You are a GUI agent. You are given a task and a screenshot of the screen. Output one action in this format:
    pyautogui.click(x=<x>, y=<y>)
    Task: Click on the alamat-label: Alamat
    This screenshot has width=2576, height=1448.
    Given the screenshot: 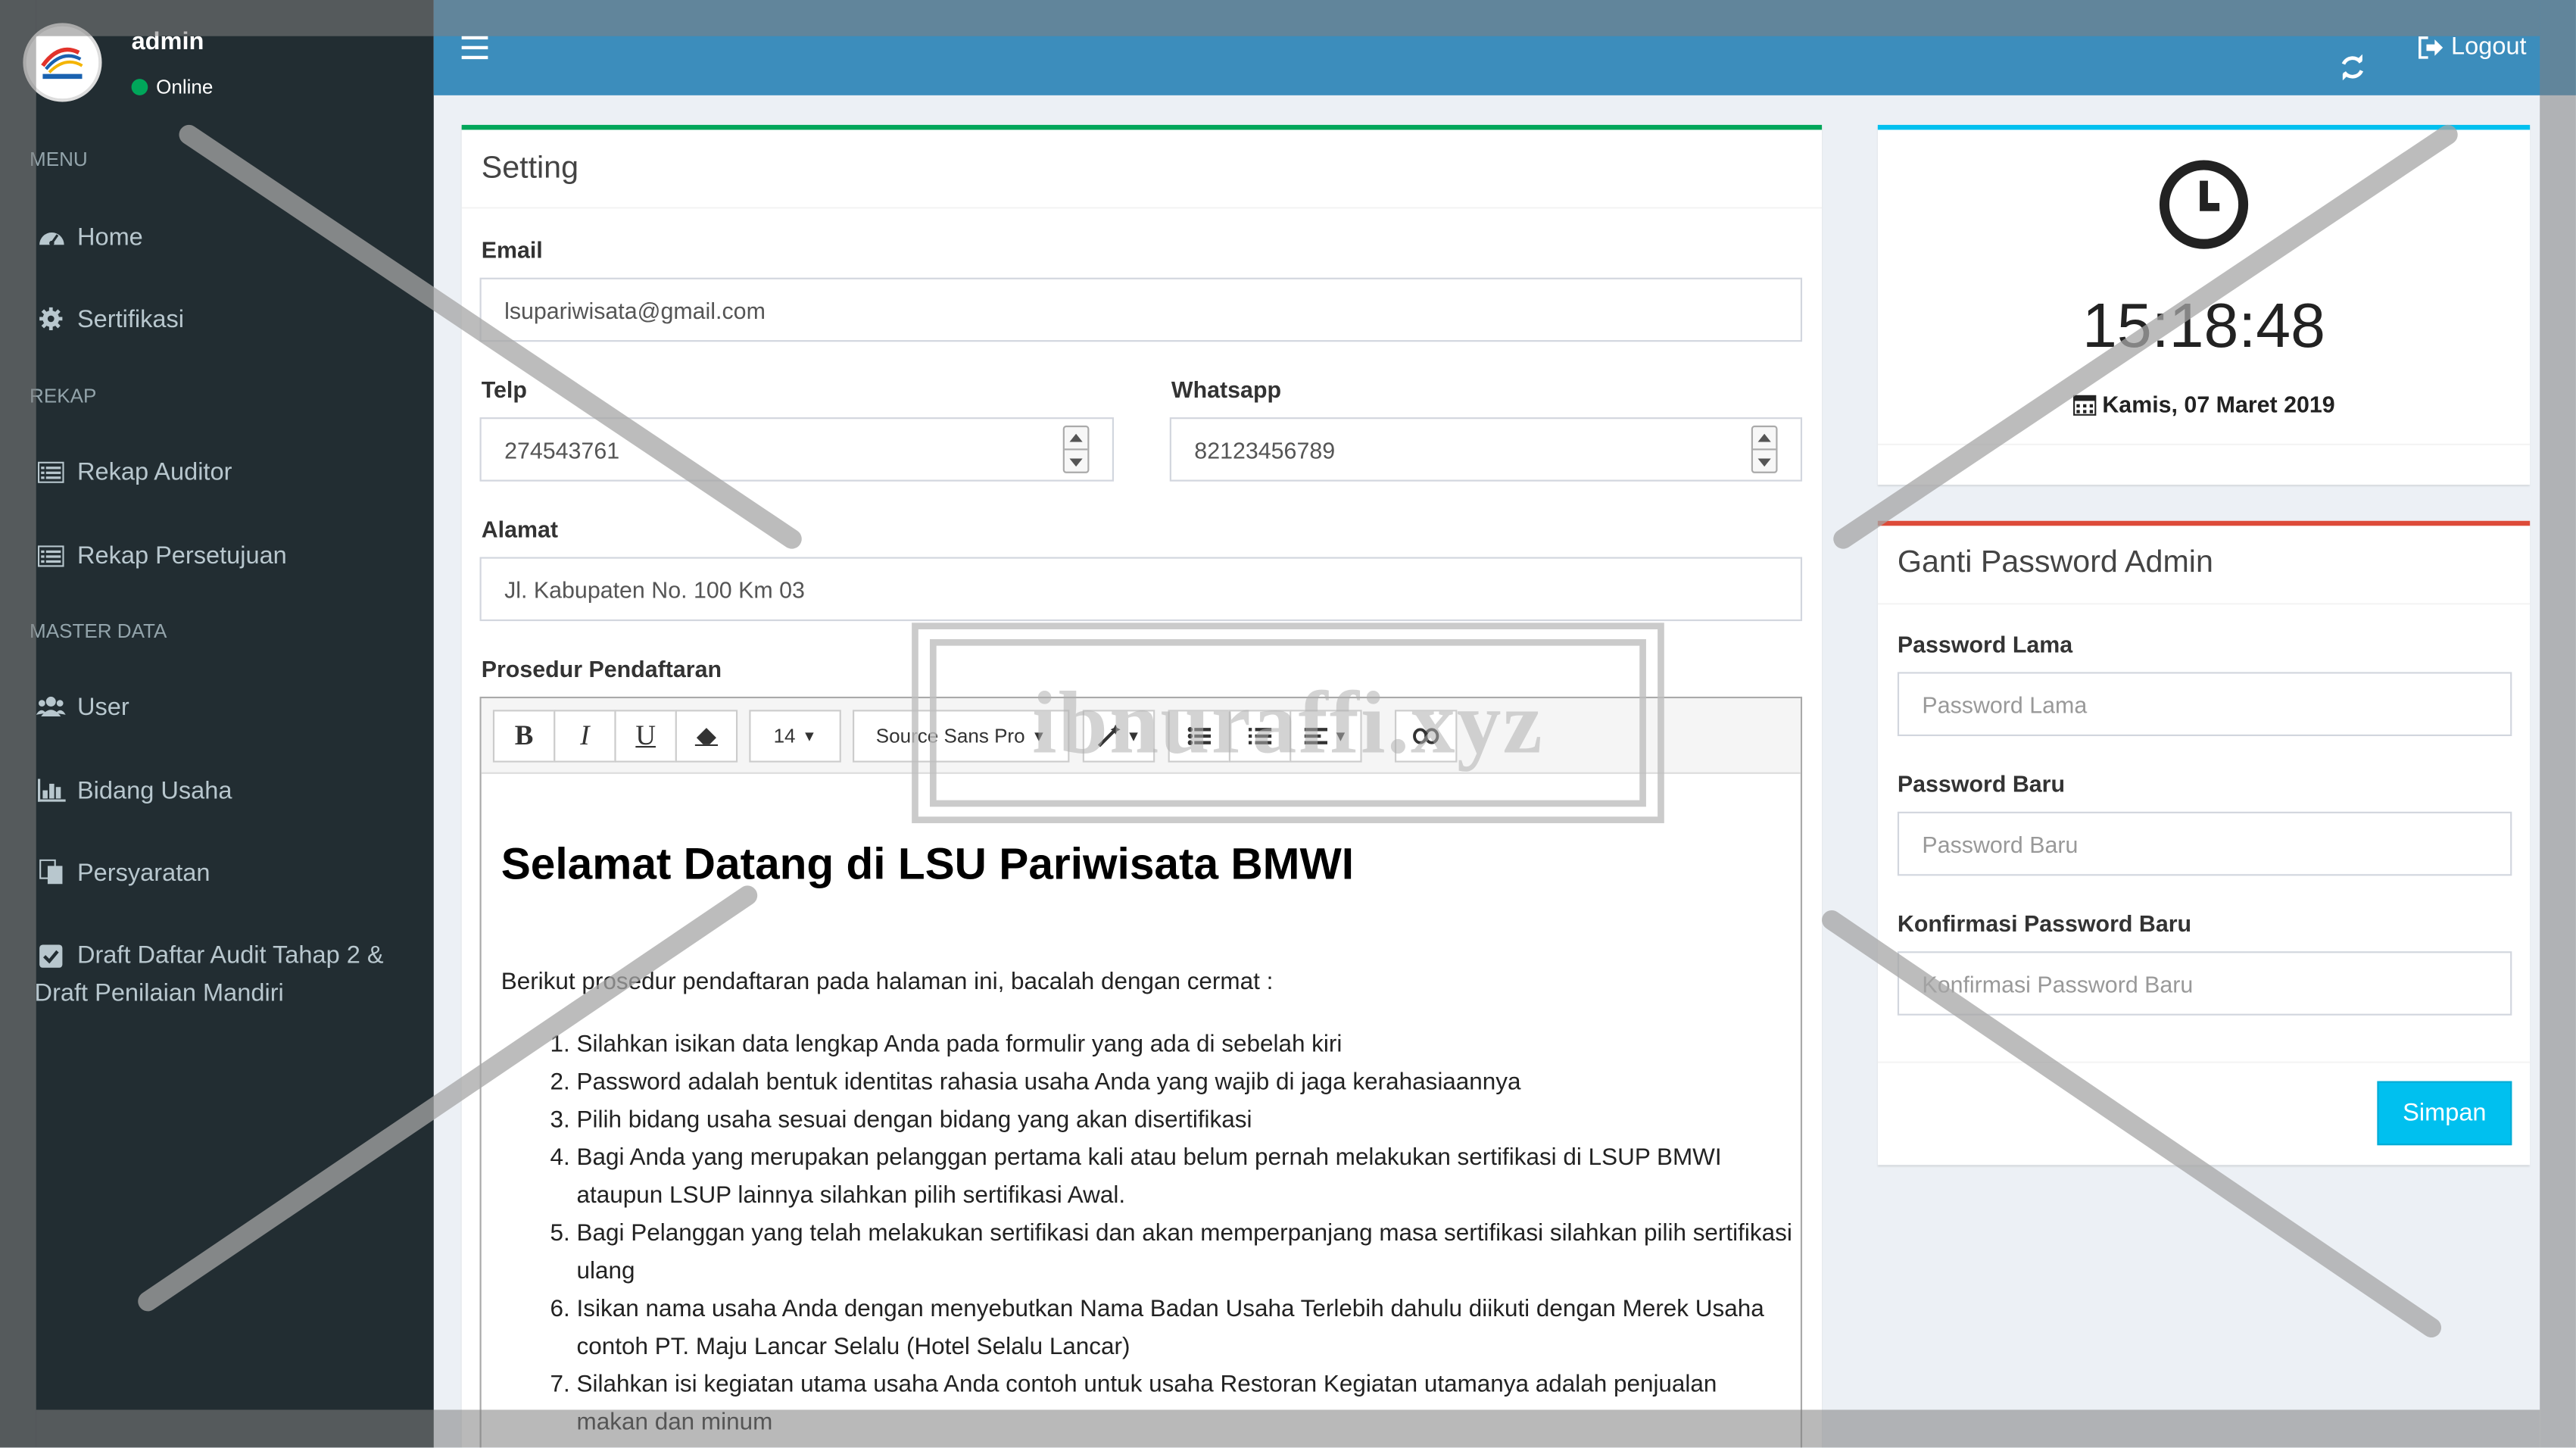 What is the action you would take?
    pyautogui.click(x=519, y=529)
    